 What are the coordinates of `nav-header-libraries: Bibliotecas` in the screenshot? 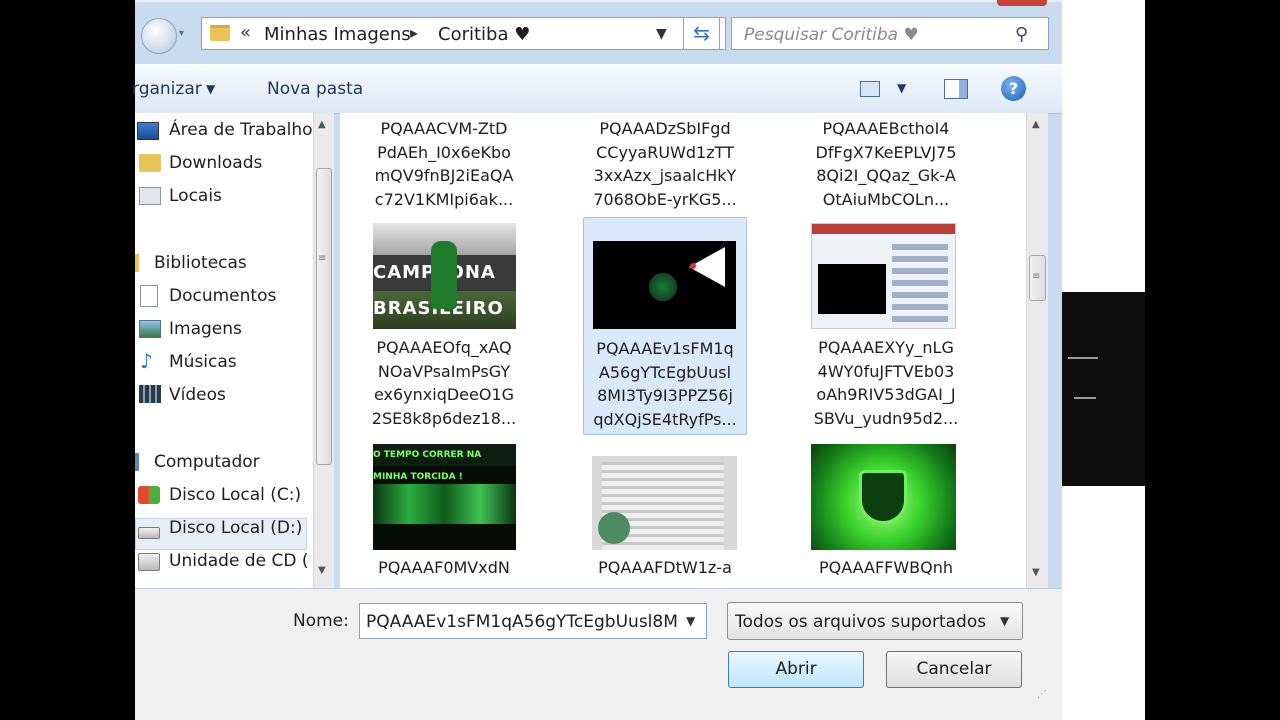 It's located at (200, 263).